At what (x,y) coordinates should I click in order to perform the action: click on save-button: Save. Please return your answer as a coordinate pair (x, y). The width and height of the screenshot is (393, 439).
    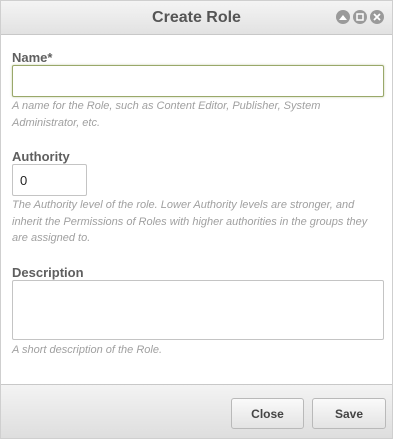
    Looking at the image, I should click on (349, 413).